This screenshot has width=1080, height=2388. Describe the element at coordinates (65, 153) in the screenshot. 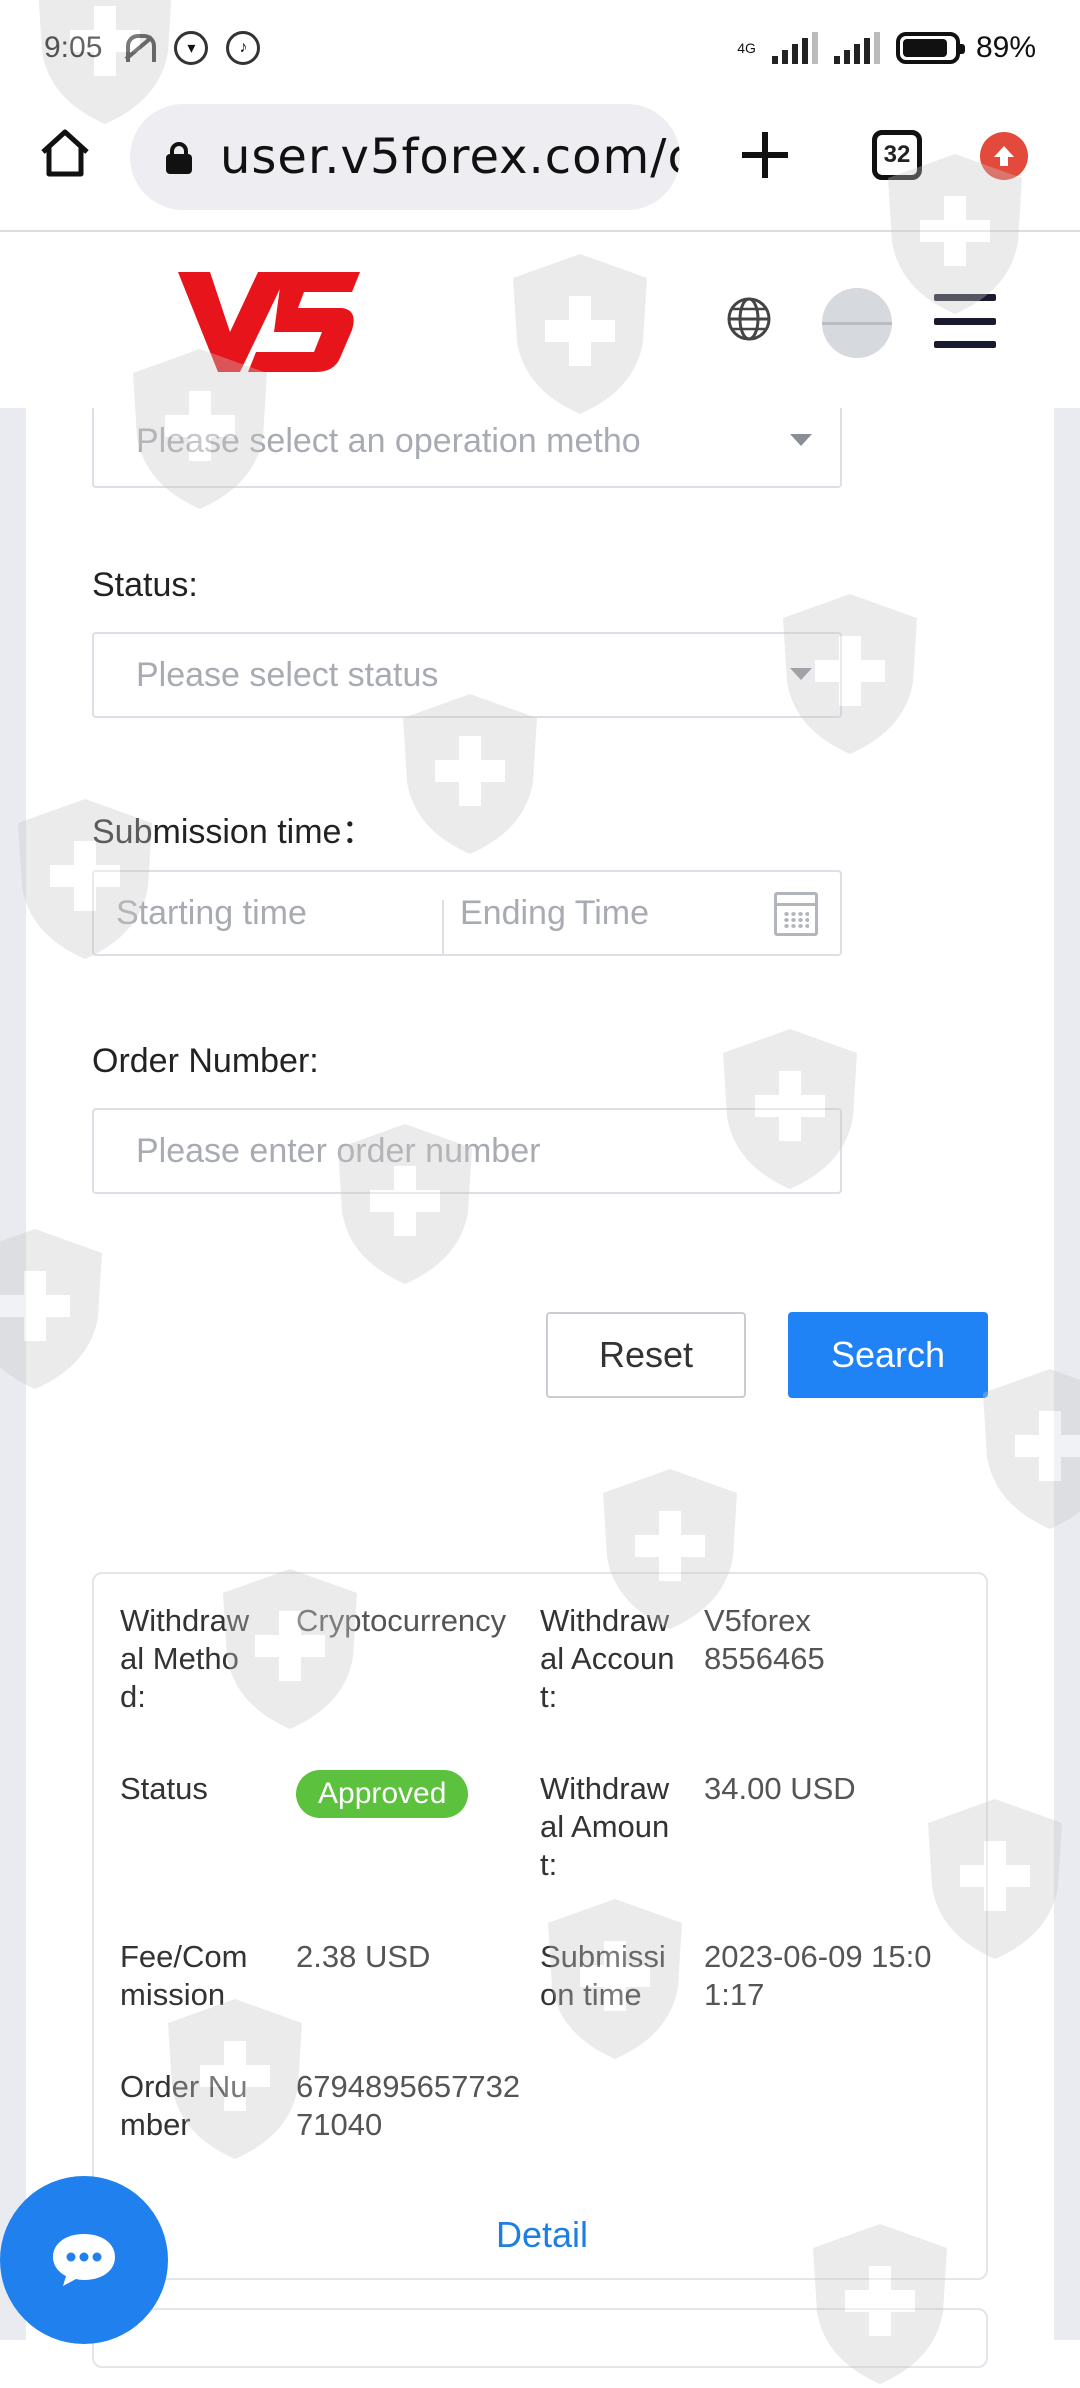

I see `home-icon` at that location.